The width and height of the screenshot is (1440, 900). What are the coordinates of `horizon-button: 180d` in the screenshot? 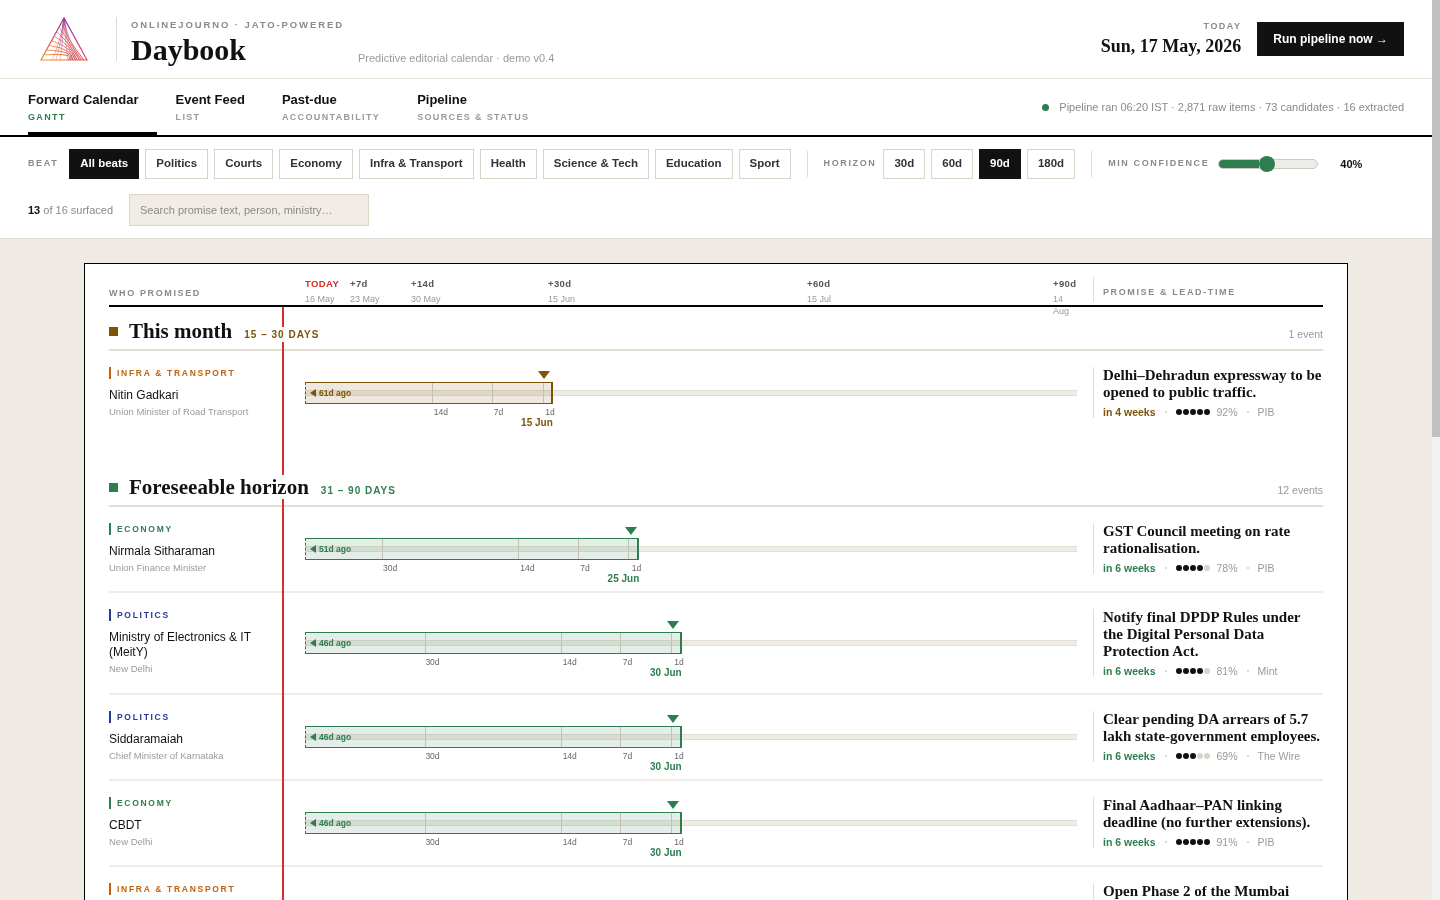 It's located at (1051, 164).